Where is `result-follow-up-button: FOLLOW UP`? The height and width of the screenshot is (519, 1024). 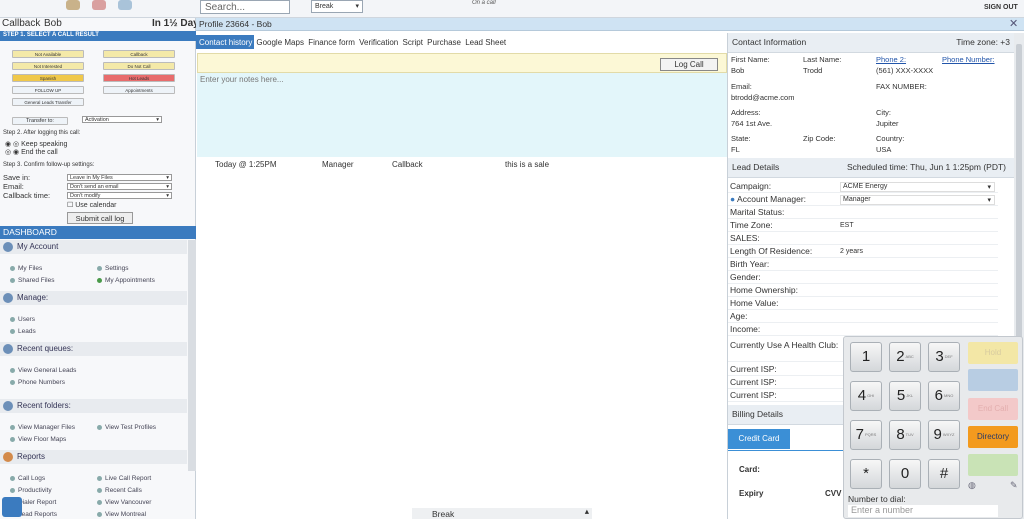 result-follow-up-button: FOLLOW UP is located at coordinates (48, 90).